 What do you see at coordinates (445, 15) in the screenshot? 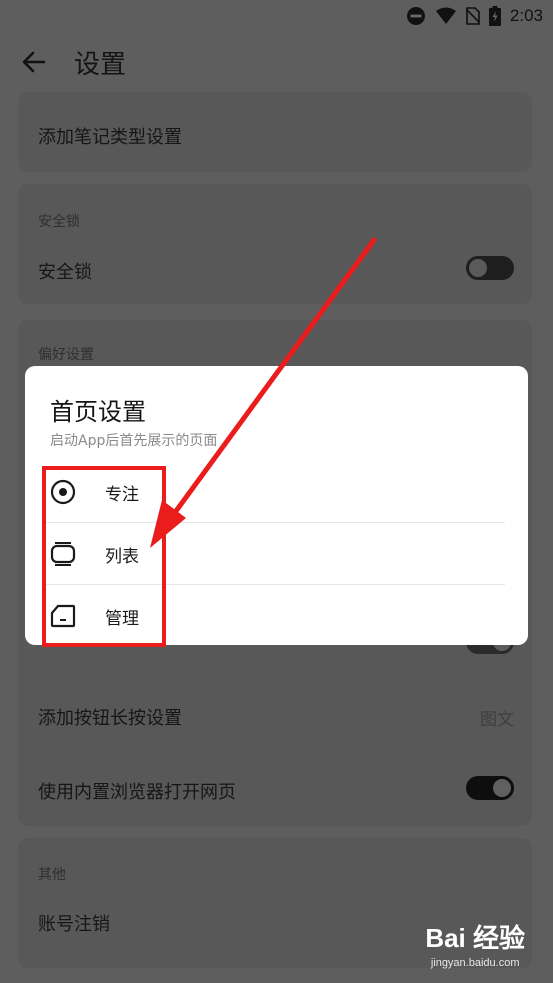
I see `wifi-icon` at bounding box center [445, 15].